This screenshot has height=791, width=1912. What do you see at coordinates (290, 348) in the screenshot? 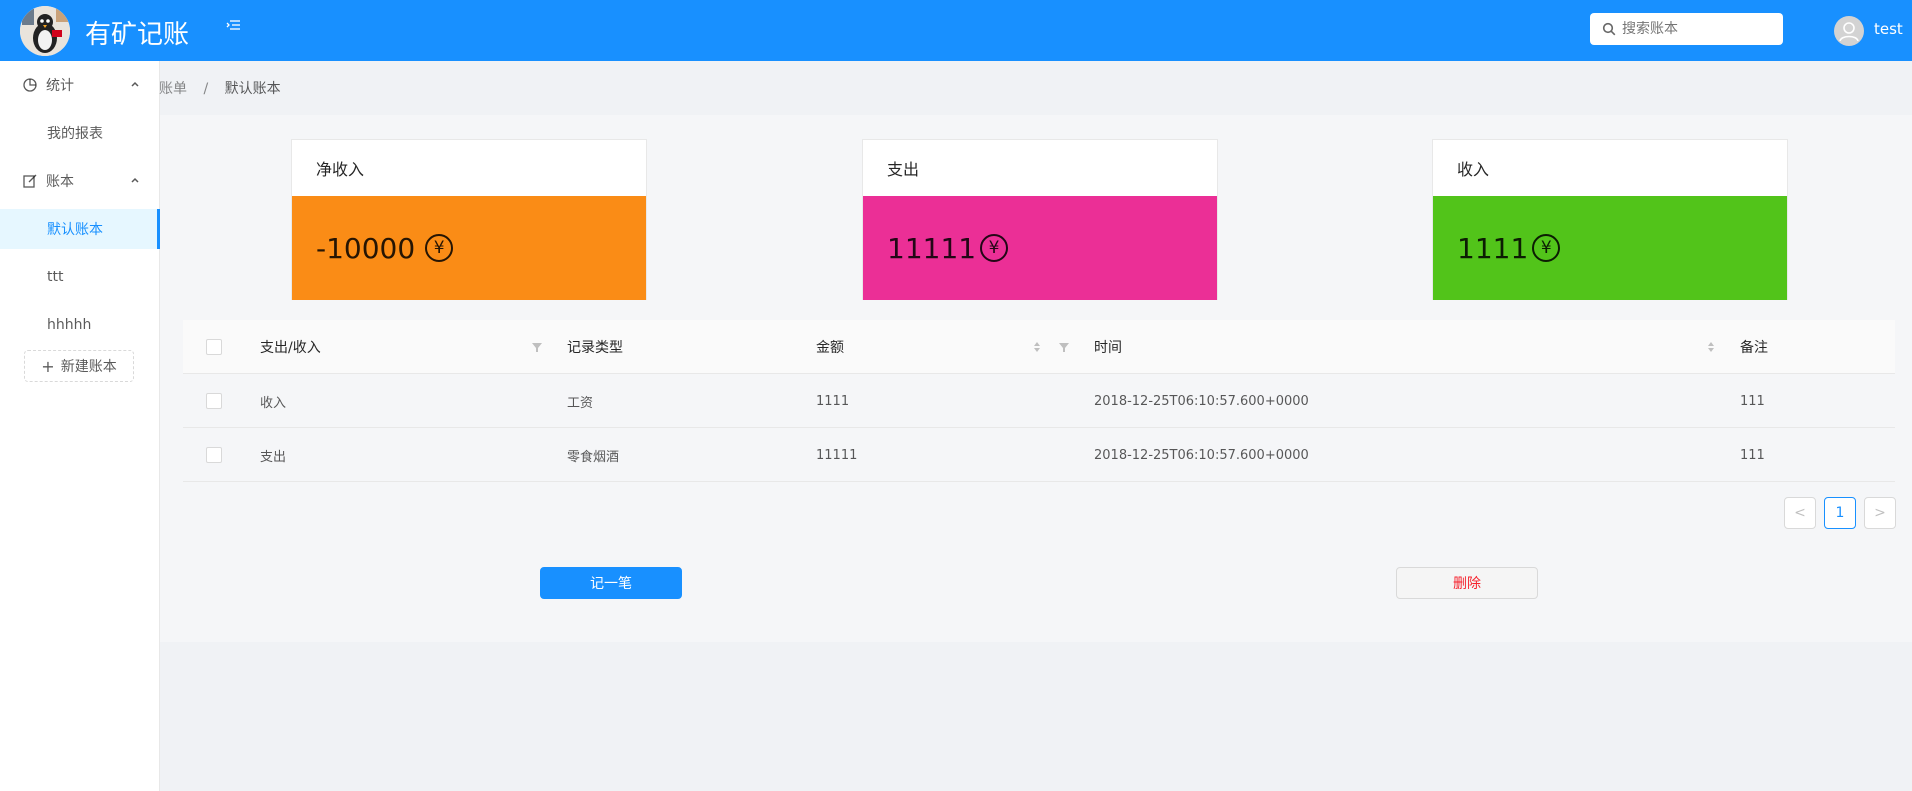
I see `column-header-type: 支出/收入` at bounding box center [290, 348].